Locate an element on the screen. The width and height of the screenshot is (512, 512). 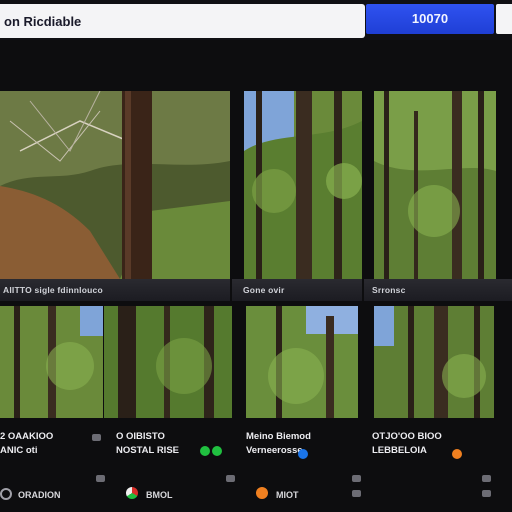
card-title: O OIBISTO is located at coordinates (140, 436).